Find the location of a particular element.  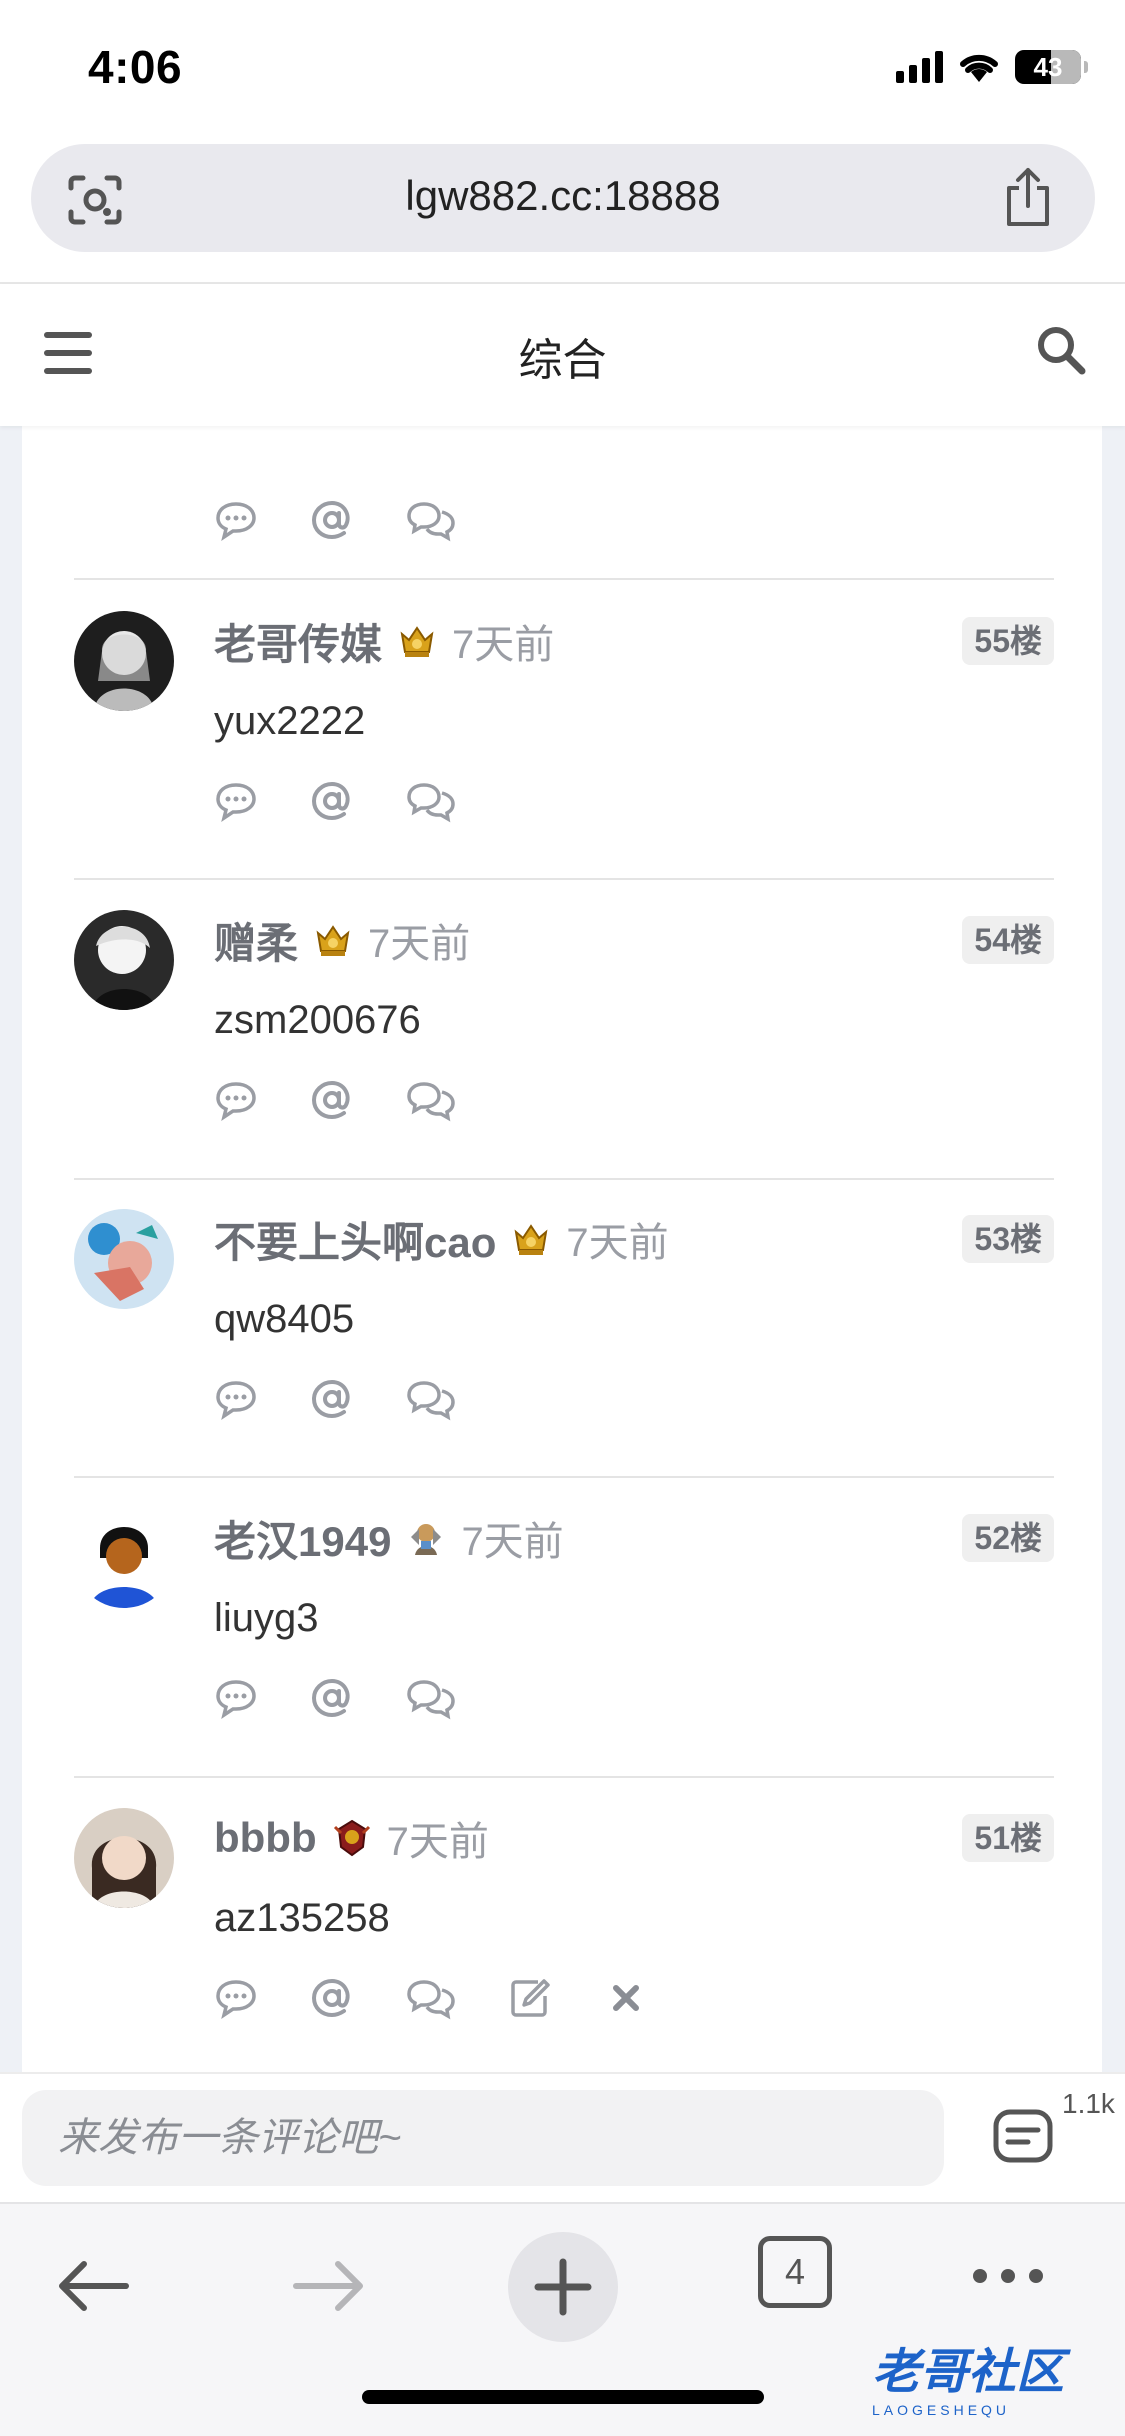

list-item: 老汉1949 7天前 52楼 liuyg3 is located at coordinates (564, 1658).